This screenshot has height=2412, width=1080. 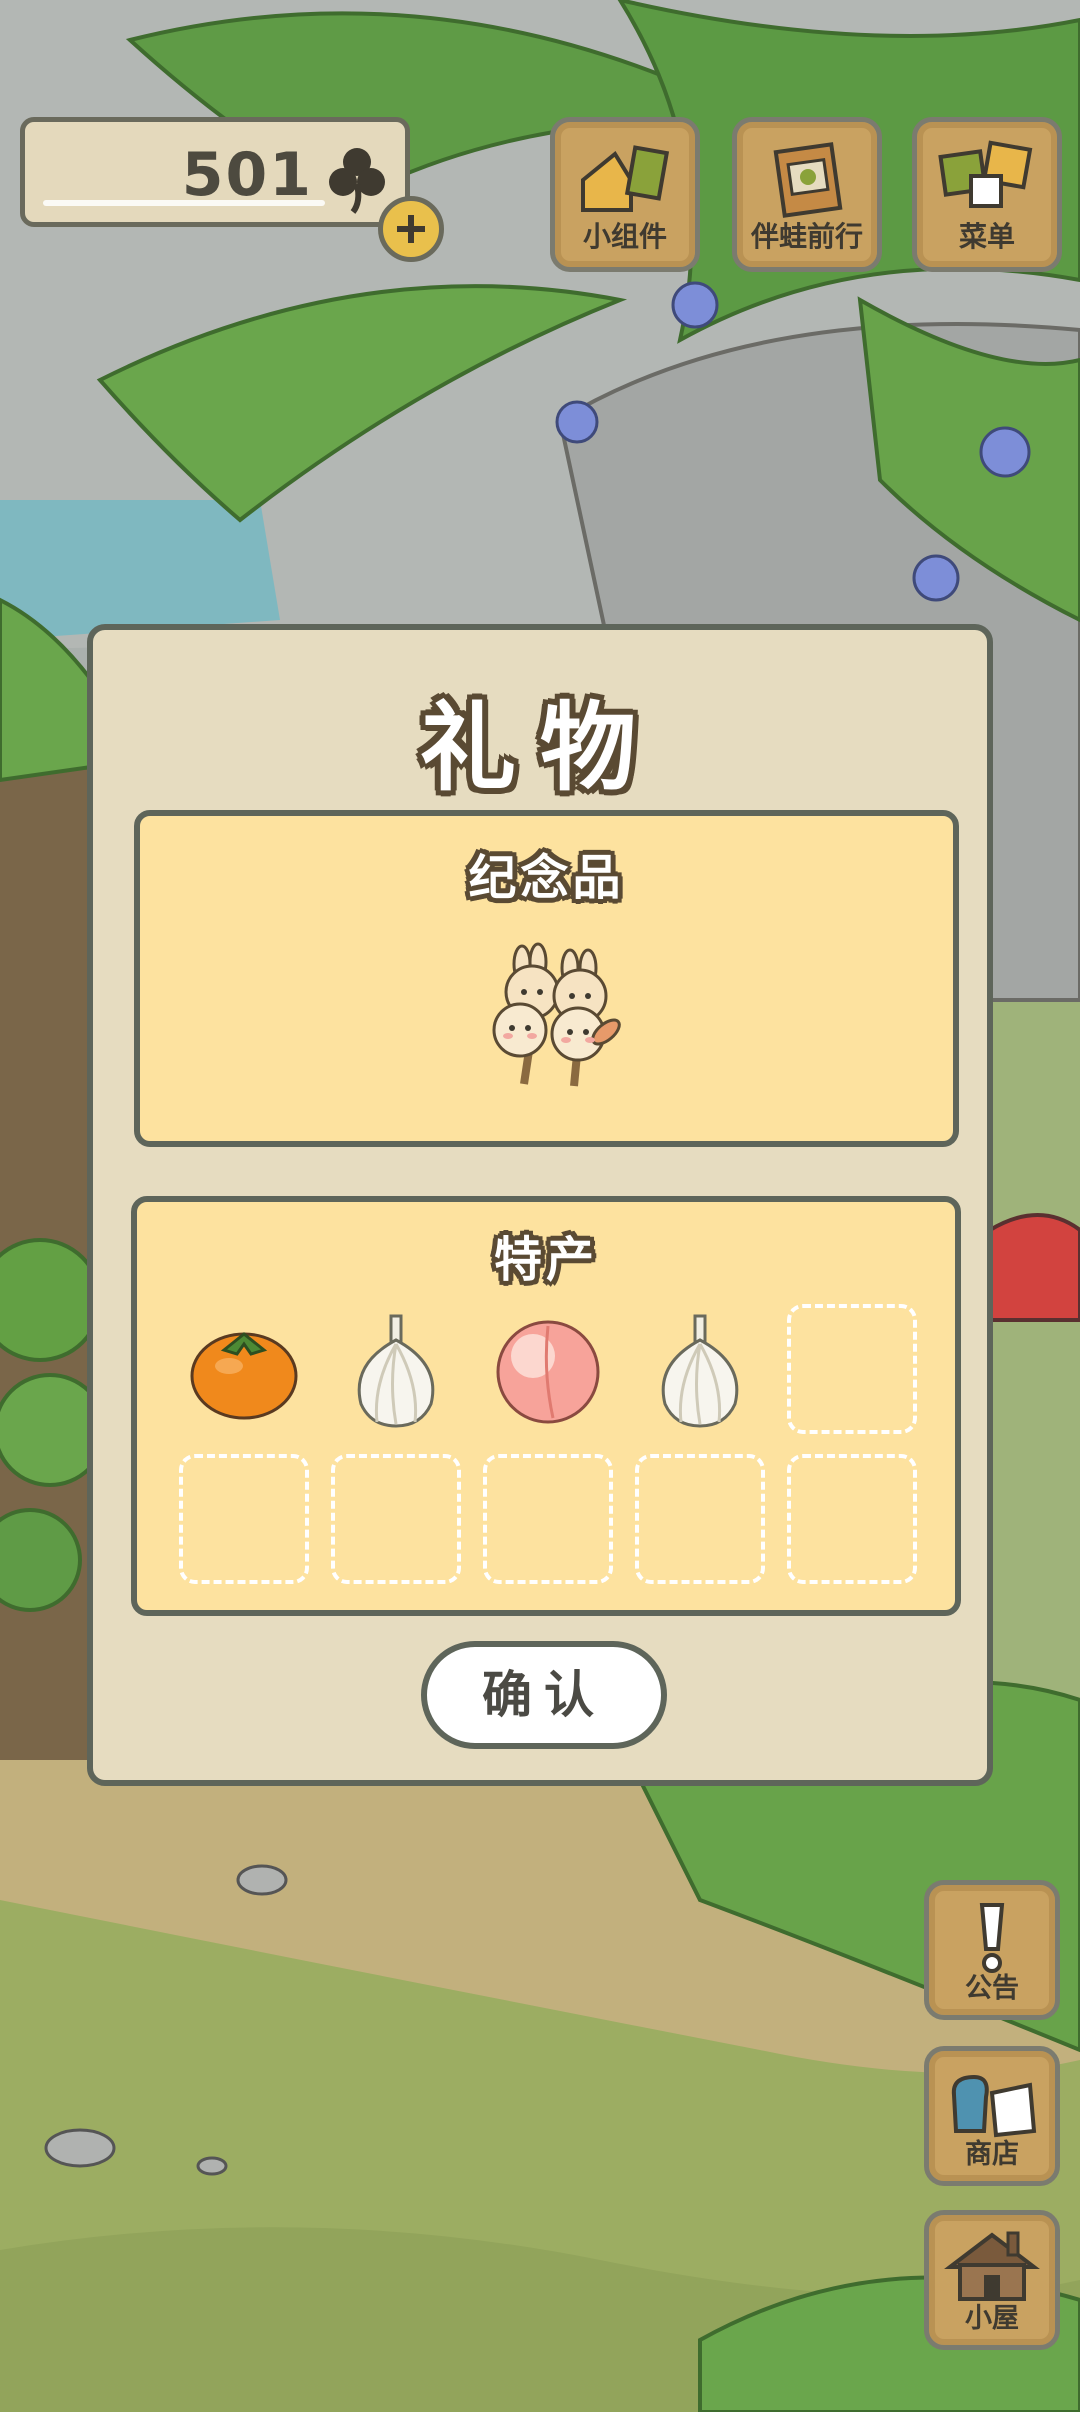 I want to click on notice-label: 公告, so click(x=992, y=1988).